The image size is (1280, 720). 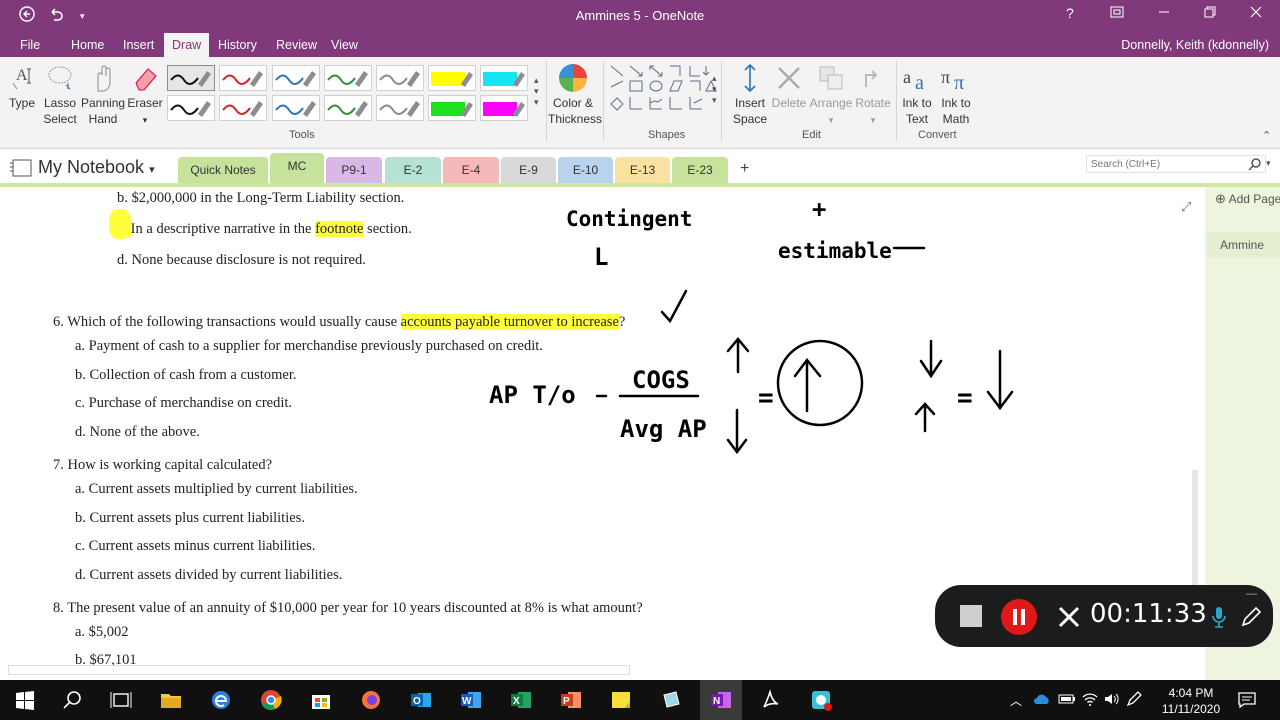 I want to click on excel-icon: X, so click(x=521, y=700).